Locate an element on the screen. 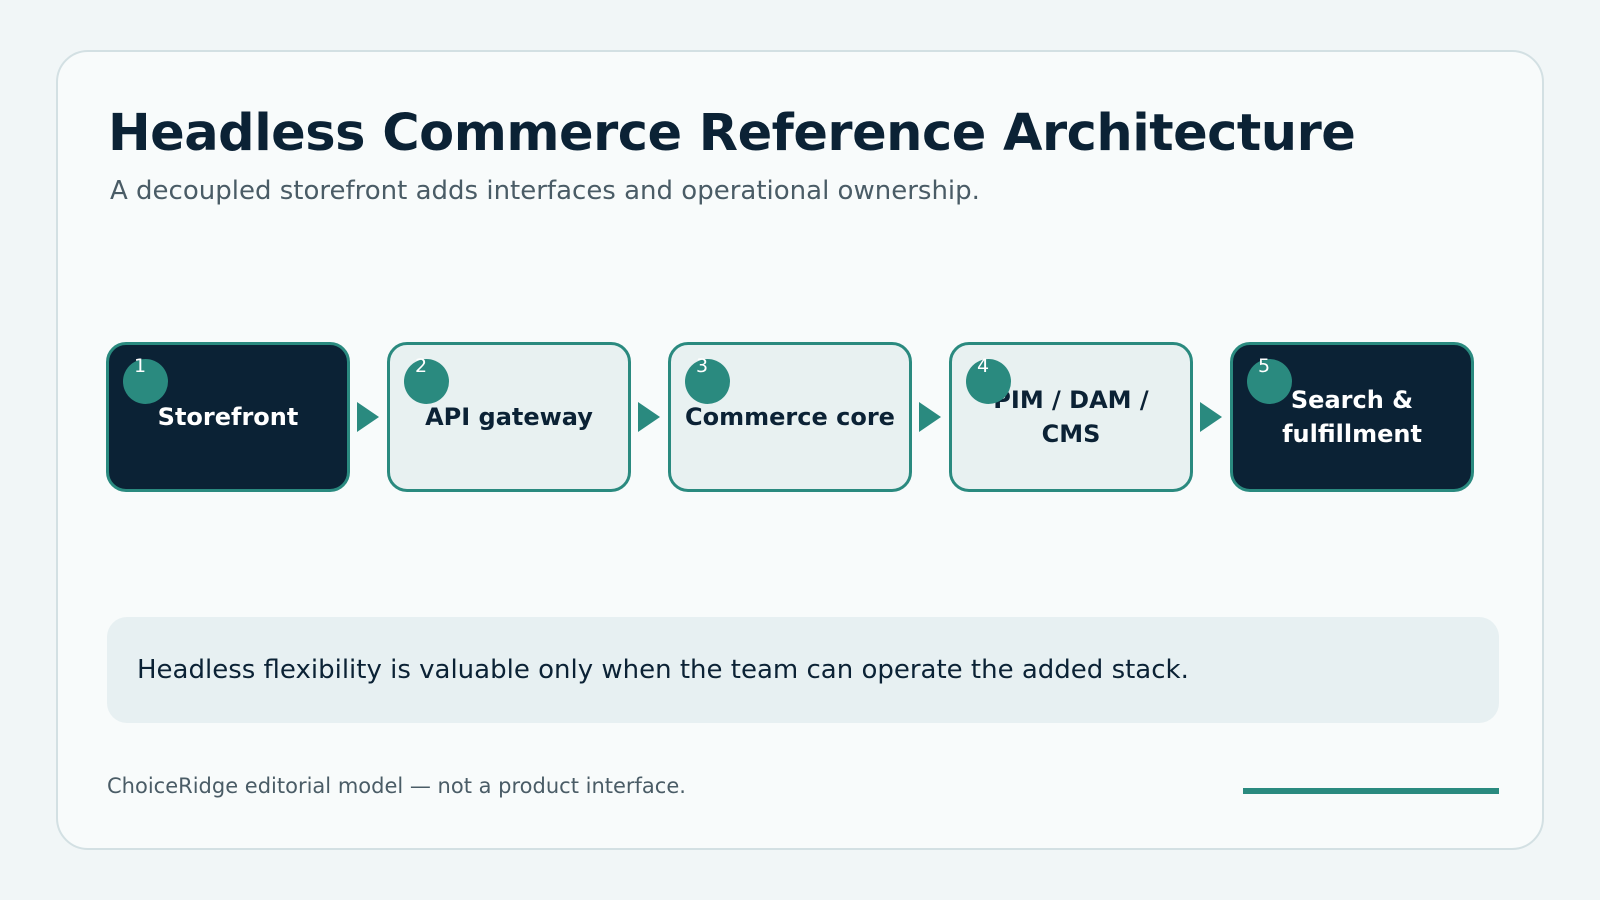 The height and width of the screenshot is (900, 1600). node-storefront: 1 Storefront is located at coordinates (228, 417).